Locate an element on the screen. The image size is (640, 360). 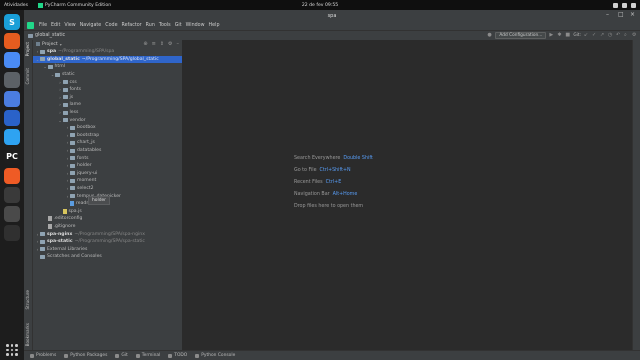
tree-row: › spa-static ~/Programming/SPA/spa-static is located at coordinates (107, 242).